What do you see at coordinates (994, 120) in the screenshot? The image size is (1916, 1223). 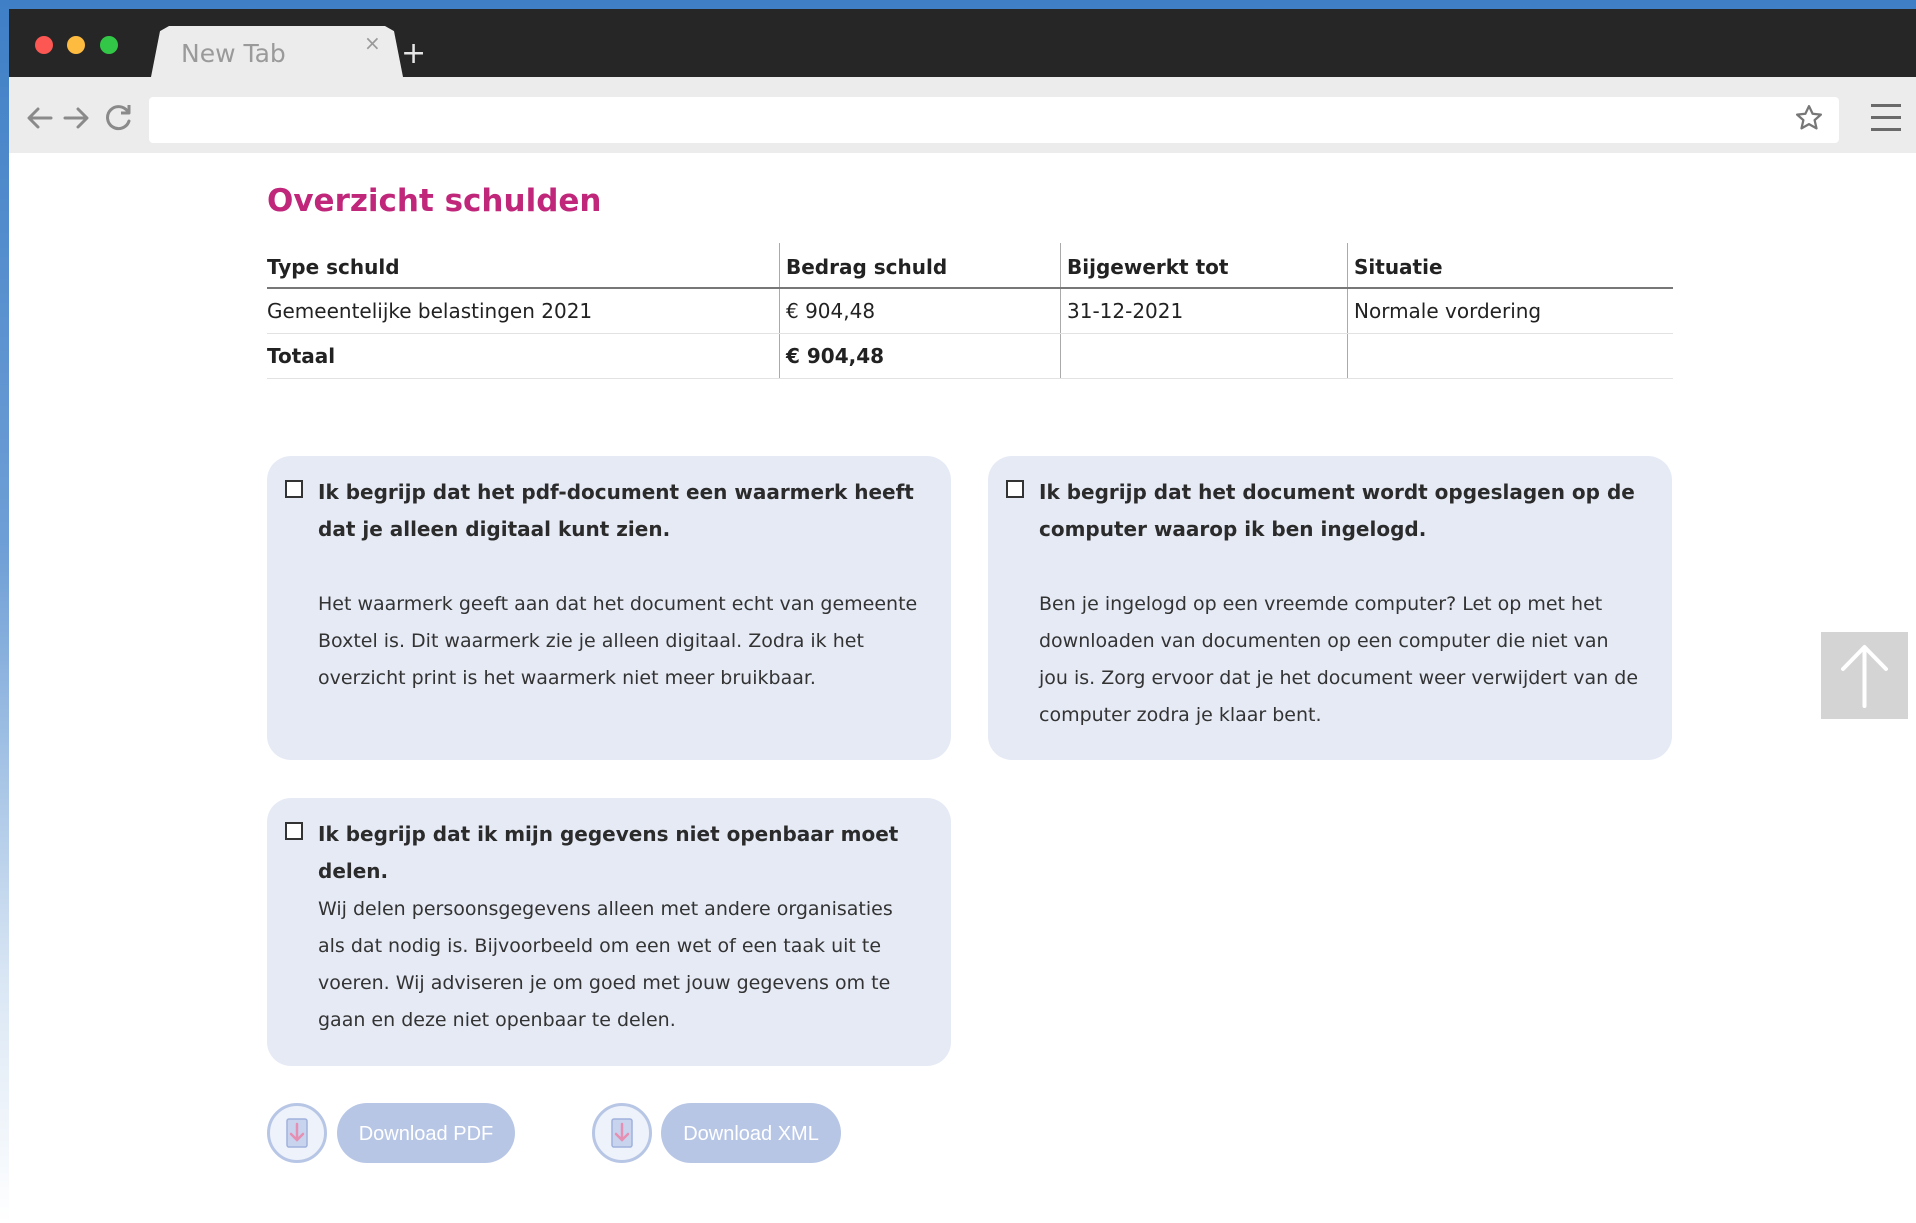 I see `address-bar` at bounding box center [994, 120].